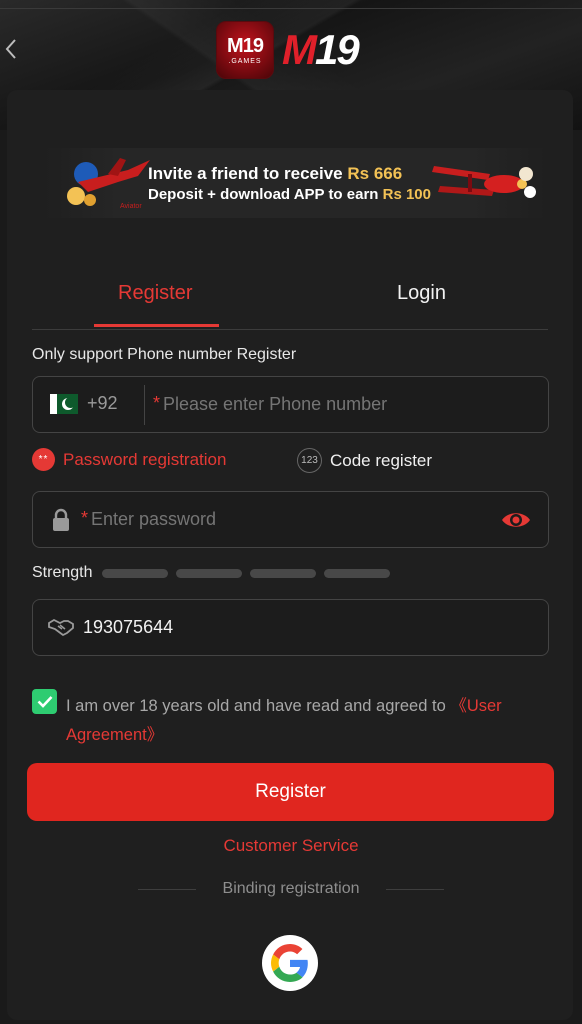 This screenshot has width=582, height=1024. I want to click on active-tab-indicator, so click(156, 325).